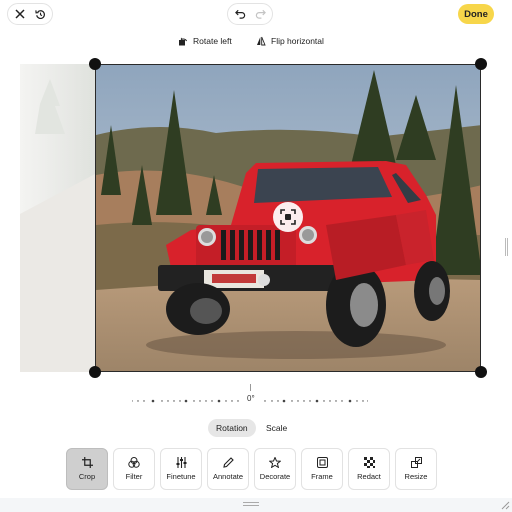  What do you see at coordinates (275, 462) in the screenshot?
I see `star-icon` at bounding box center [275, 462].